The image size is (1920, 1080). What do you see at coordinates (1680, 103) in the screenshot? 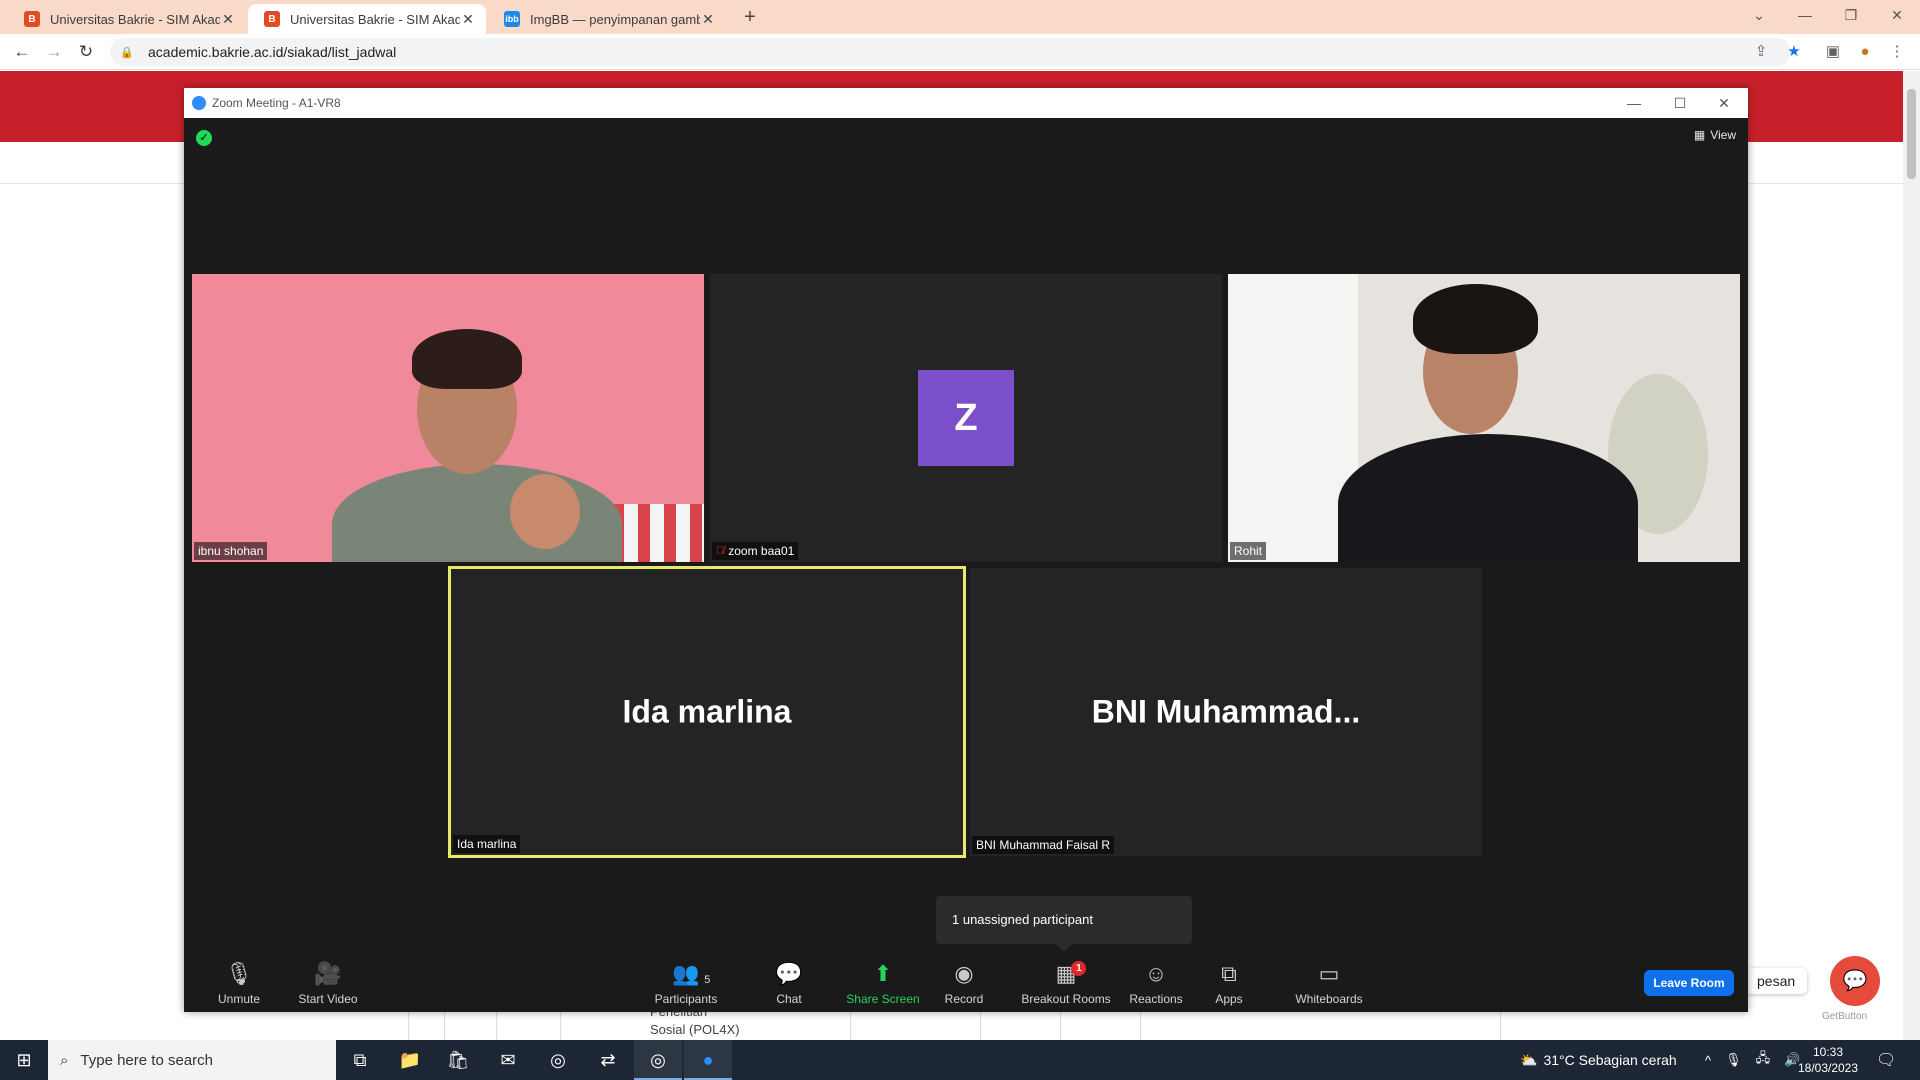
I see `zoom-maximize-button: ☐` at bounding box center [1680, 103].